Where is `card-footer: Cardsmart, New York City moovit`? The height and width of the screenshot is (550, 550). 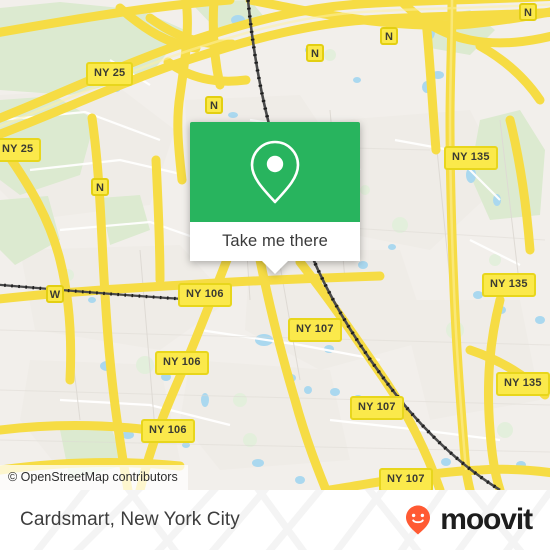 card-footer: Cardsmart, New York City moovit is located at coordinates (275, 520).